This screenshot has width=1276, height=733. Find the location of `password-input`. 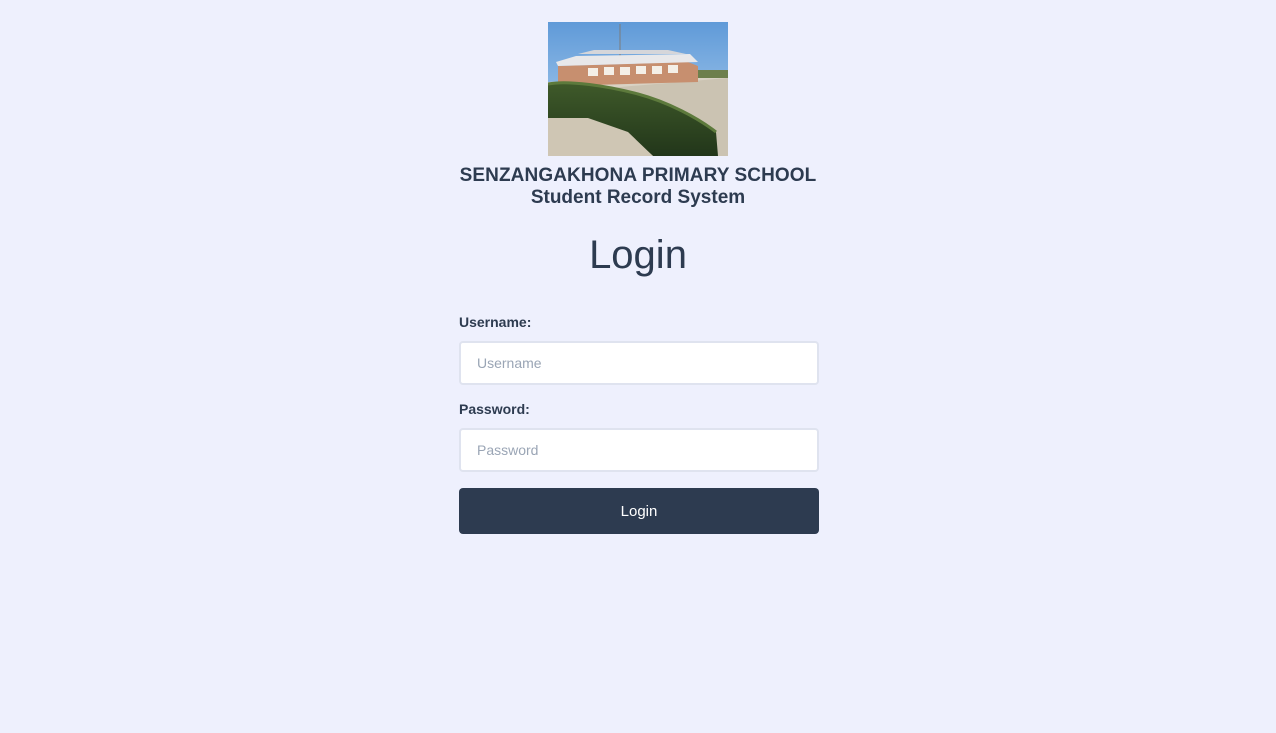

password-input is located at coordinates (639, 450).